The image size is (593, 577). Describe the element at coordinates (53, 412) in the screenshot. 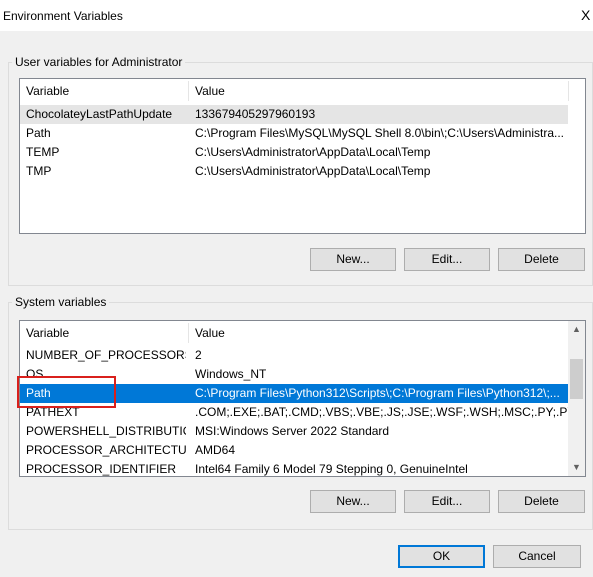

I see `variable-name: PATHEXT` at that location.